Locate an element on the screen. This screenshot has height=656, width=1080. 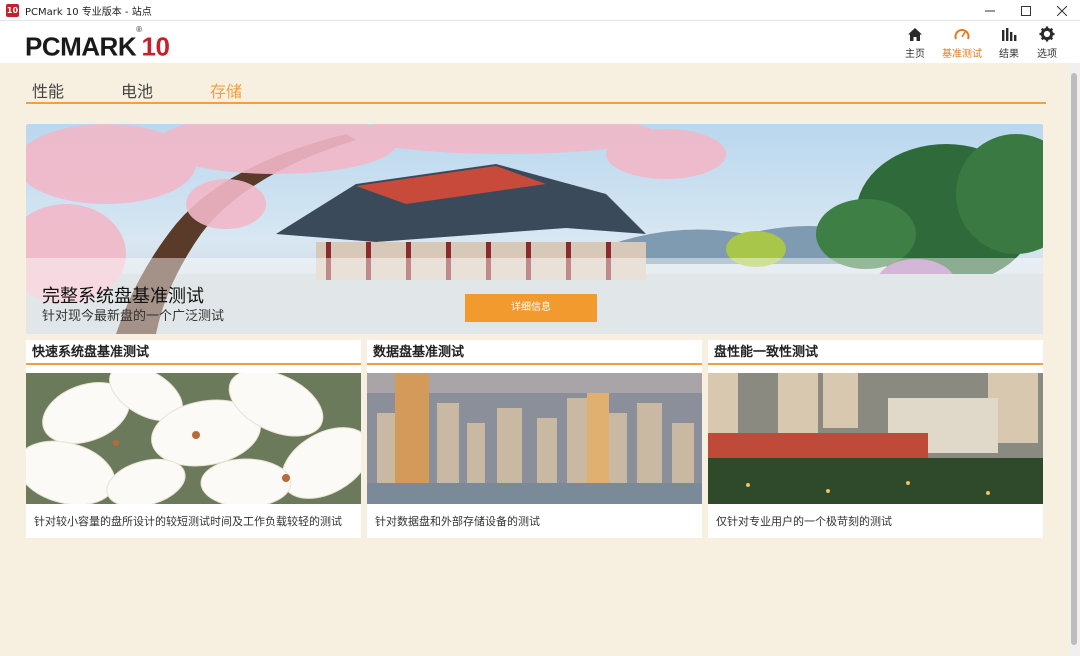
close-icon is located at coordinates (1062, 10).